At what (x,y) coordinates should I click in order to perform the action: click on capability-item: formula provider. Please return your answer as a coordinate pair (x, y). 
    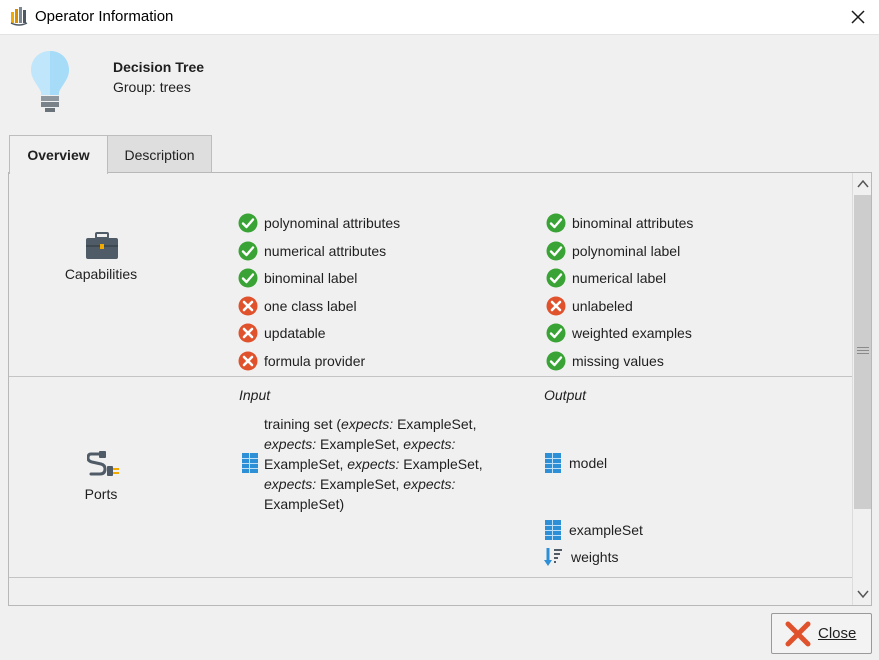
    Looking at the image, I should click on (301, 361).